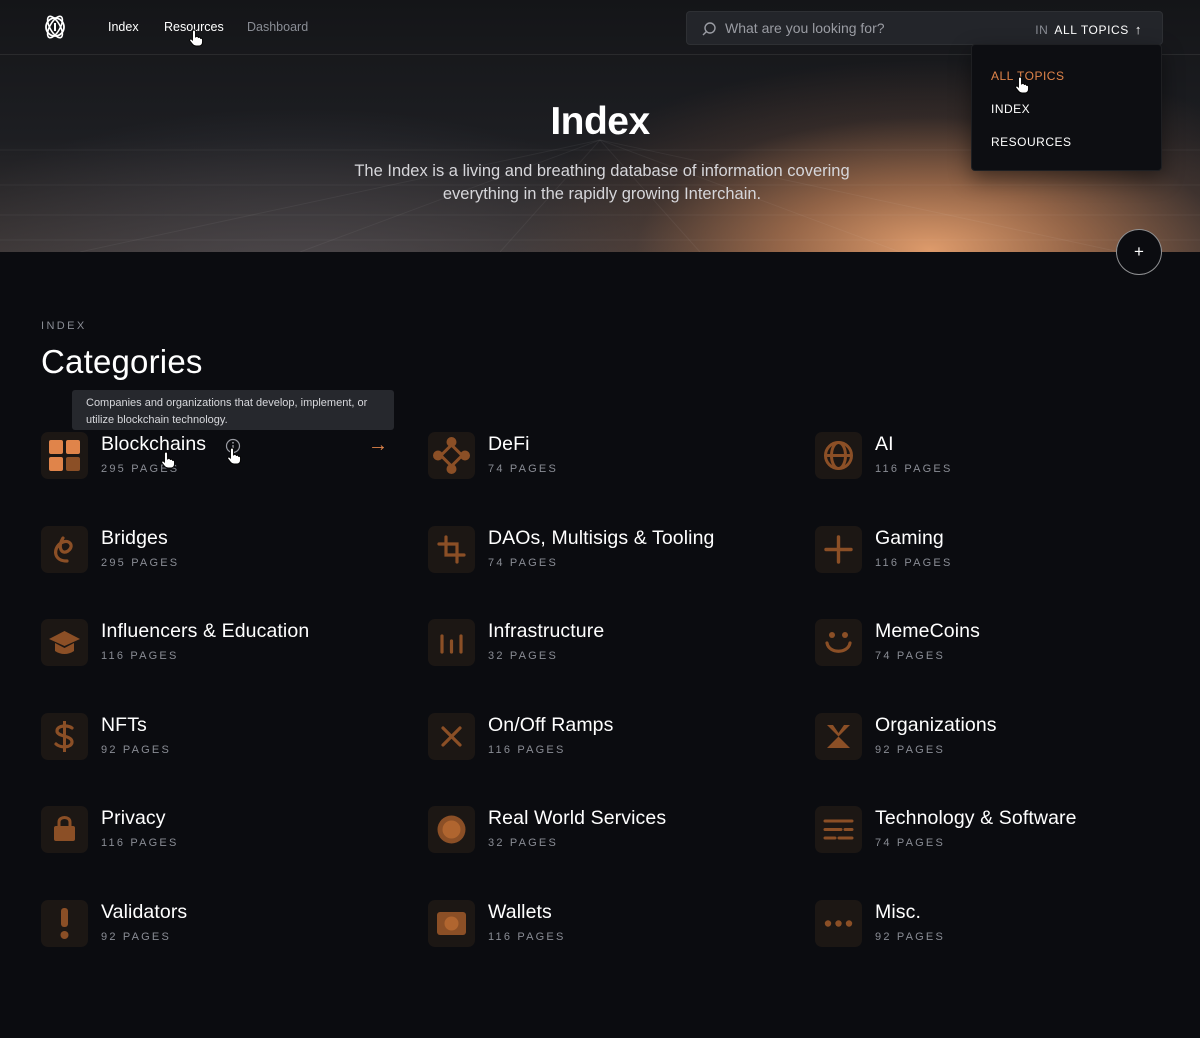 The width and height of the screenshot is (1200, 1038). What do you see at coordinates (936, 725) in the screenshot?
I see `category-name: Organizations` at bounding box center [936, 725].